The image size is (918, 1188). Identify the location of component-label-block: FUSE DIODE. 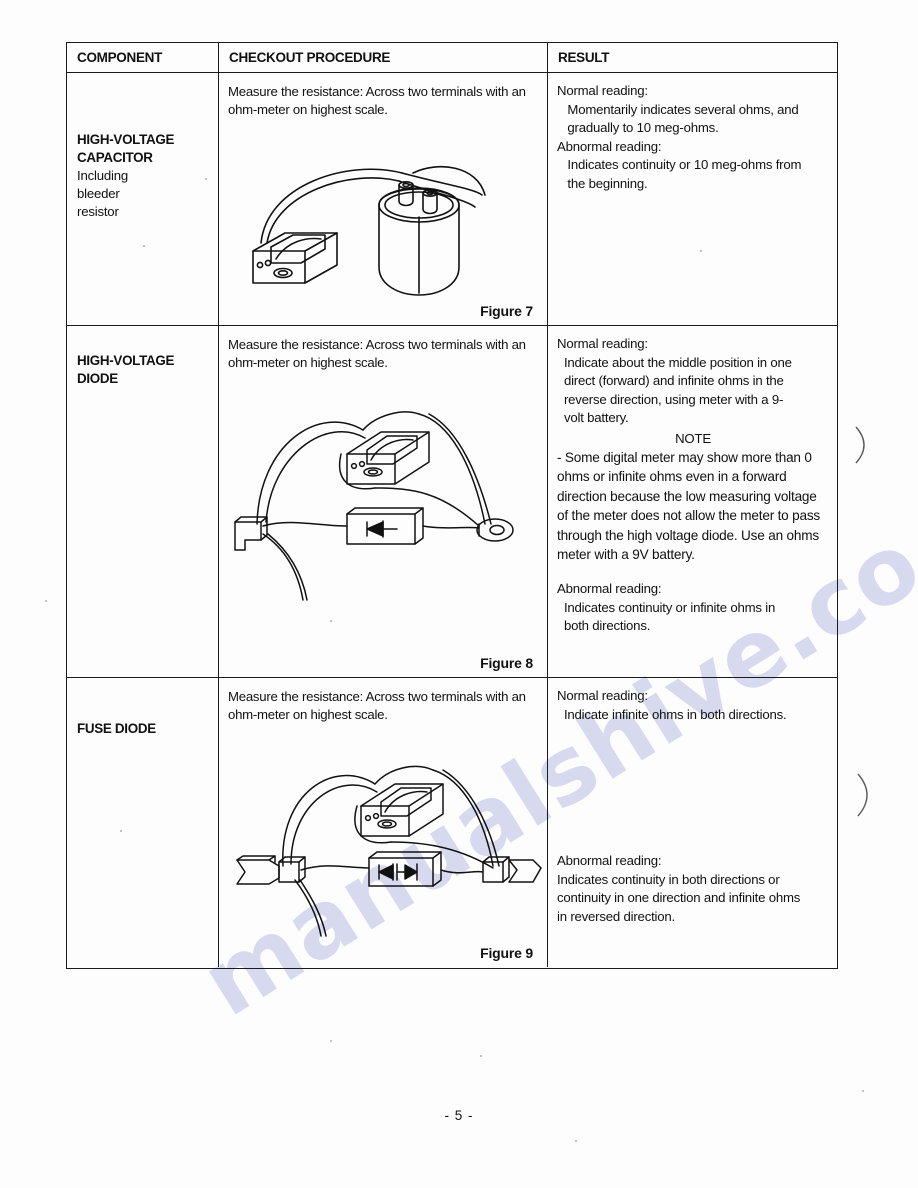
(142, 729).